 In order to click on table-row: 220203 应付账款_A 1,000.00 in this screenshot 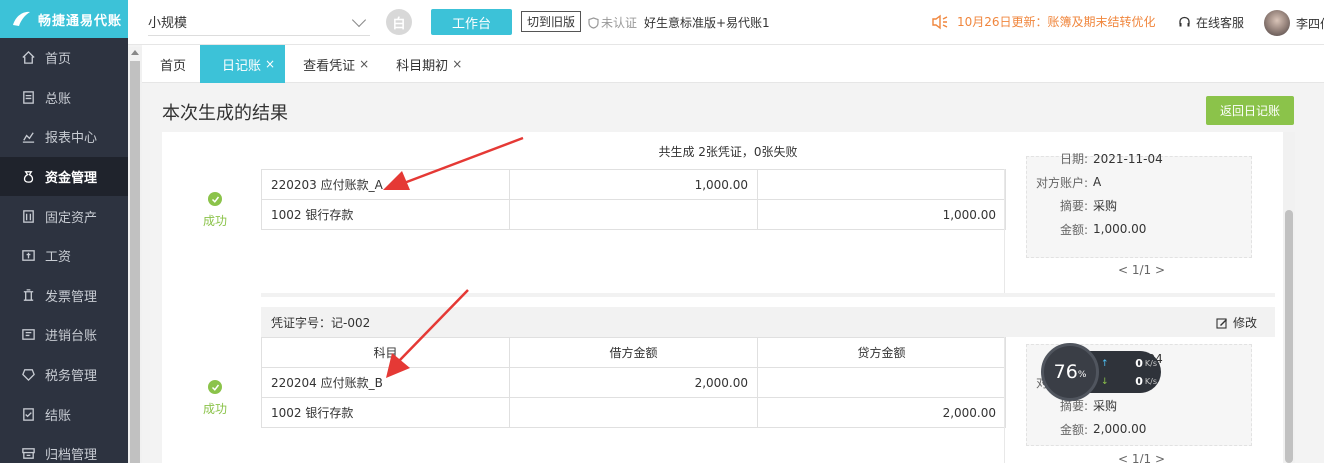, I will do `click(633, 184)`.